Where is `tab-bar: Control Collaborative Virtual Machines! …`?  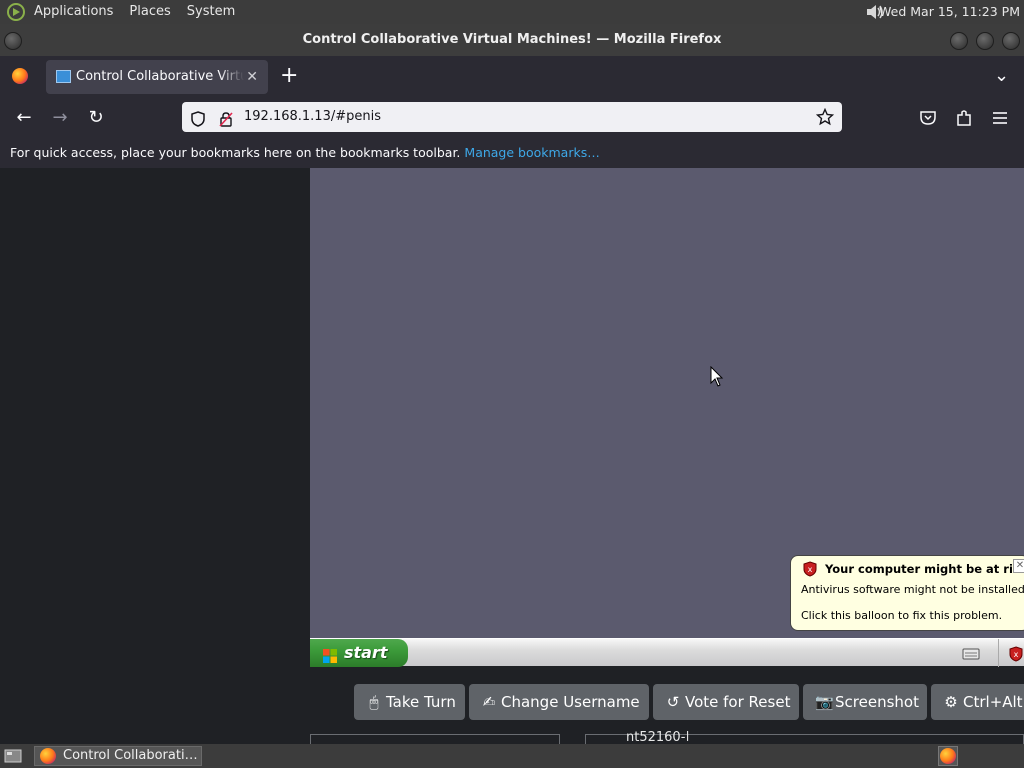 tab-bar: Control Collaborative Virtual Machines! … is located at coordinates (512, 77).